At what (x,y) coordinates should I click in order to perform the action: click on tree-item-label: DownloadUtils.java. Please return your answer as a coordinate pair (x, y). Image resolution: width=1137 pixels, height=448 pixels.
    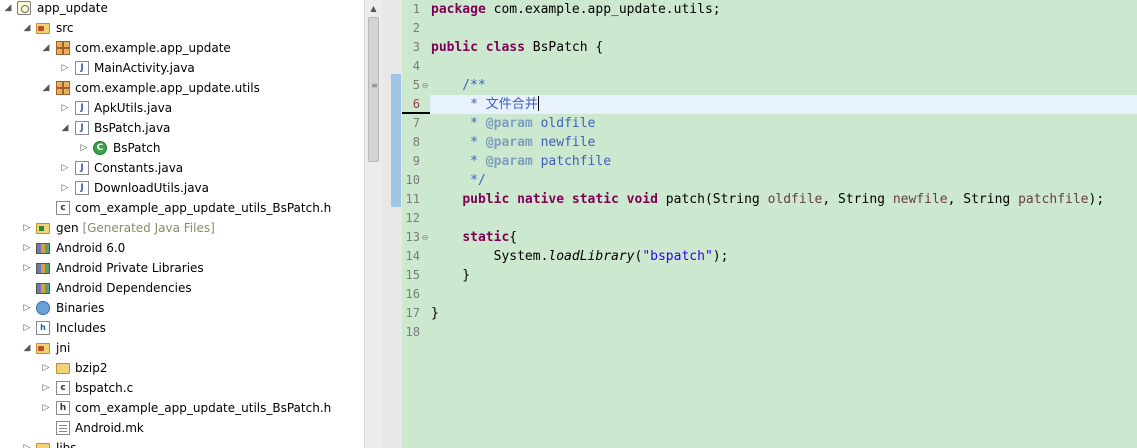
    Looking at the image, I should click on (152, 188).